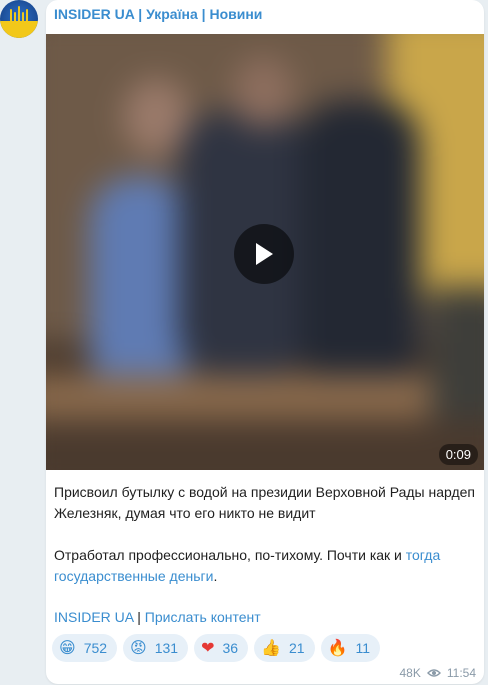 This screenshot has width=488, height=685. I want to click on reaction-count: 11, so click(363, 648).